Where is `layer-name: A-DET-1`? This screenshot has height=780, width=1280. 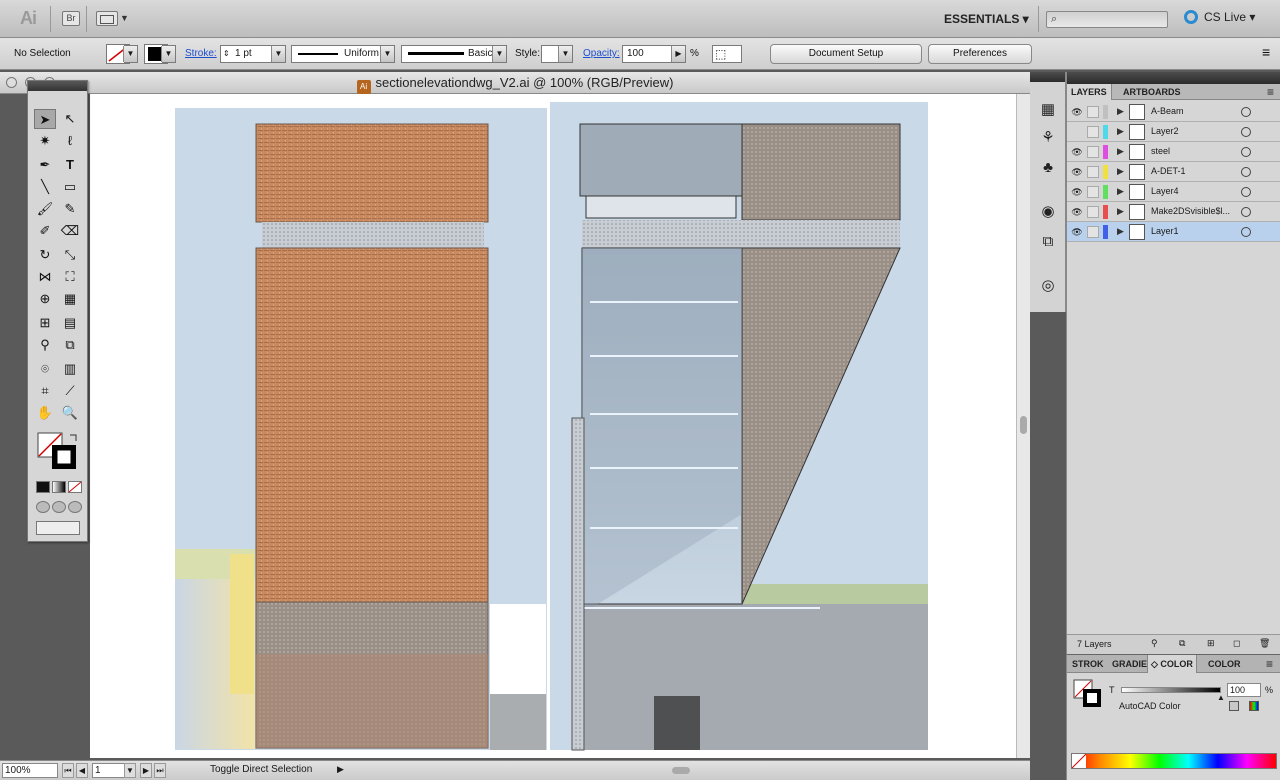 layer-name: A-DET-1 is located at coordinates (1168, 171).